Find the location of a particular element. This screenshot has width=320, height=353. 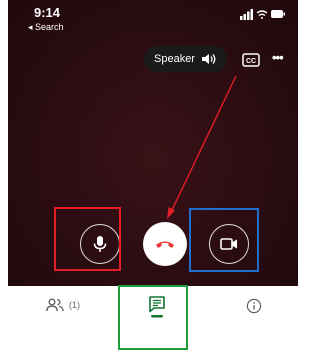

tab-people: (1) is located at coordinates (63, 305).